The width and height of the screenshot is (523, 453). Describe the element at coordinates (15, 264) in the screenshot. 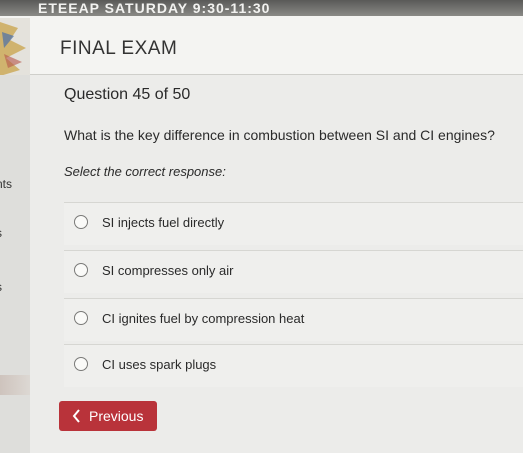

I see `sidebar: nts s s )` at that location.